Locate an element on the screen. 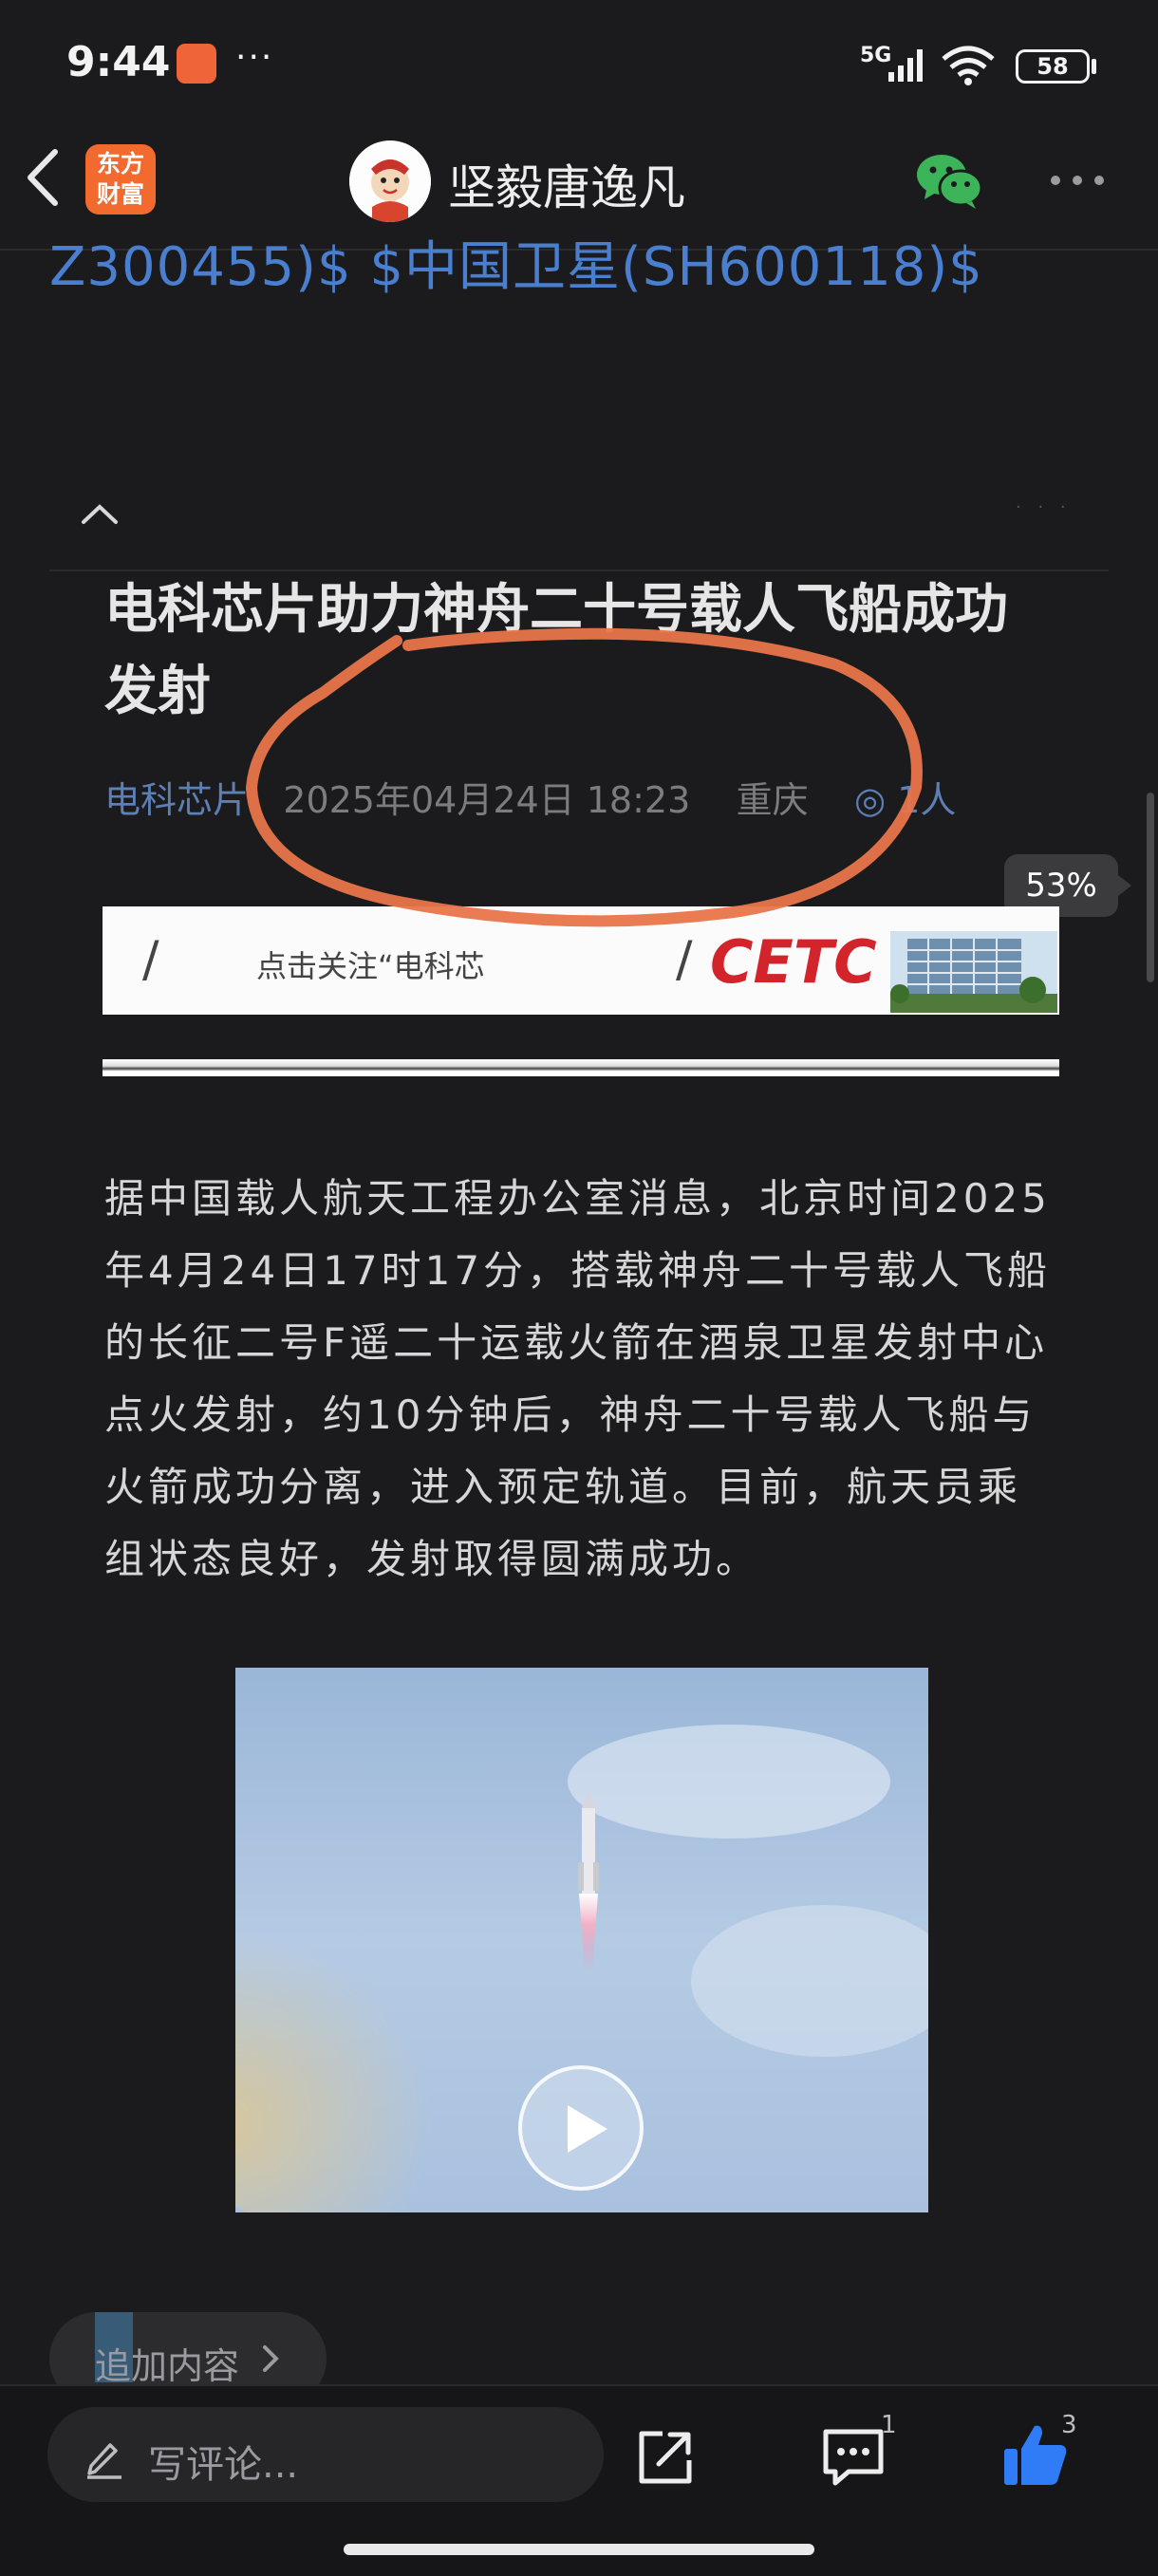 This screenshot has width=1158, height=2576. comment-input is located at coordinates (325, 2454).